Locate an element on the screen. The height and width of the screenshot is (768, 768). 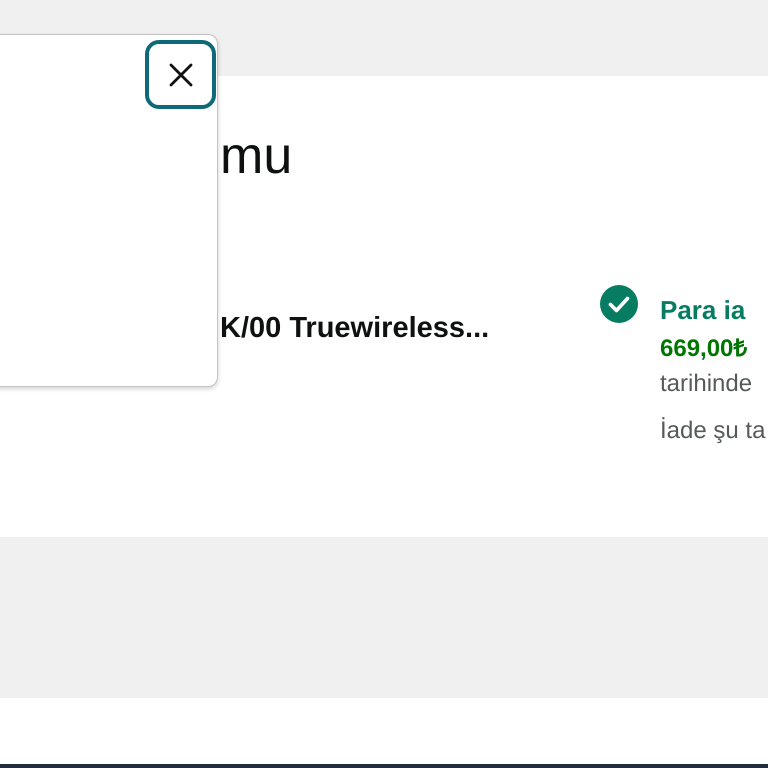
check-circle-icon is located at coordinates (619, 304).